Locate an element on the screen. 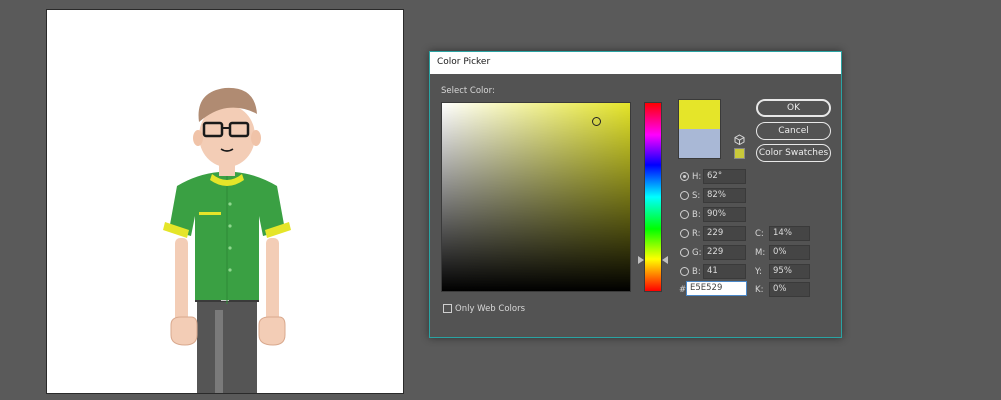  yellow-field: 95% is located at coordinates (789, 271).